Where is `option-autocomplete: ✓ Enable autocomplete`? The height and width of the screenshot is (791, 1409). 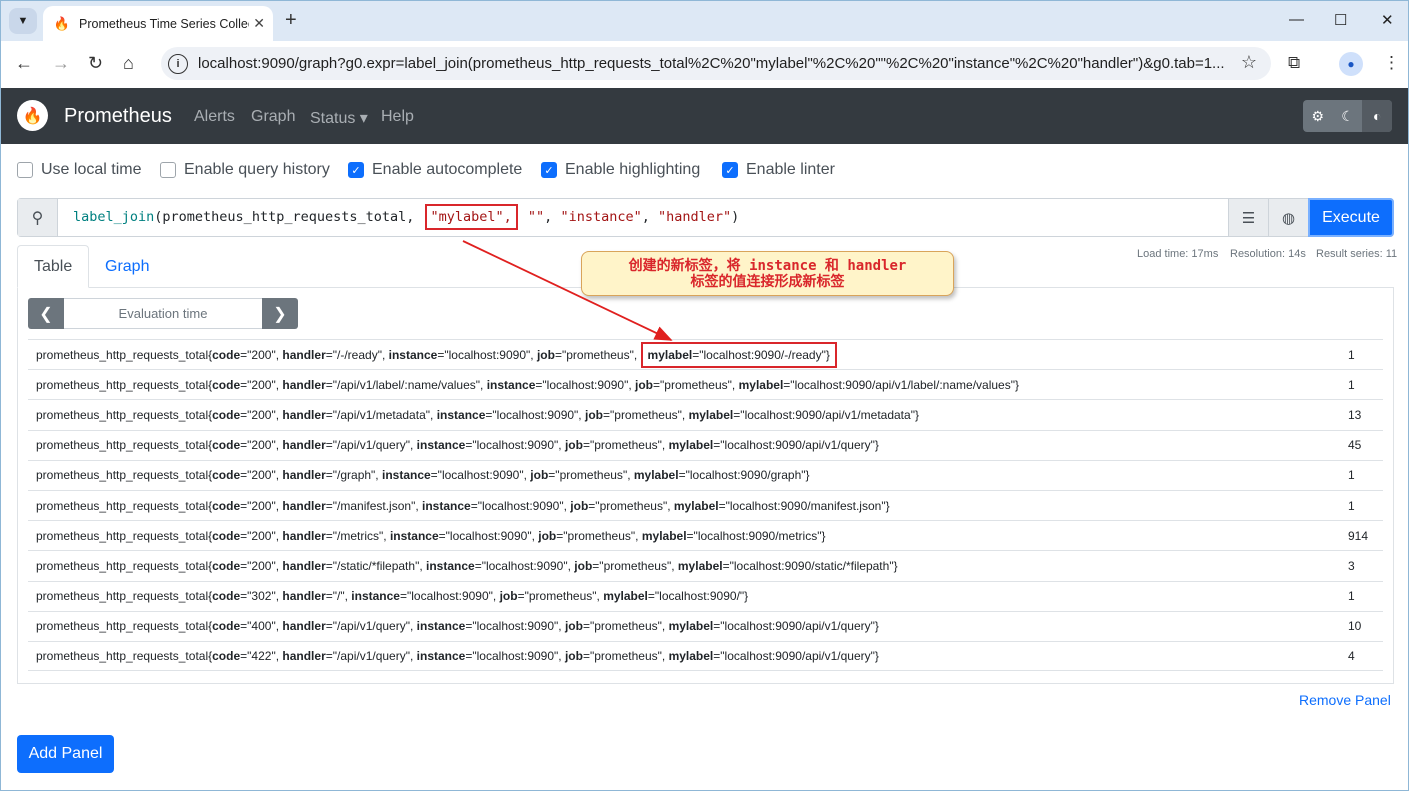 option-autocomplete: ✓ Enable autocomplete is located at coordinates (435, 170).